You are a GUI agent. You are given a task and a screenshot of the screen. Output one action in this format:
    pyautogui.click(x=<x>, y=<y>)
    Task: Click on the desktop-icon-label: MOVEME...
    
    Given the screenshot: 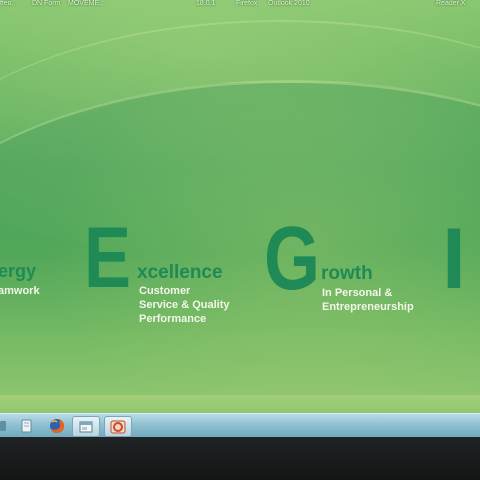 What is the action you would take?
    pyautogui.click(x=86, y=3)
    